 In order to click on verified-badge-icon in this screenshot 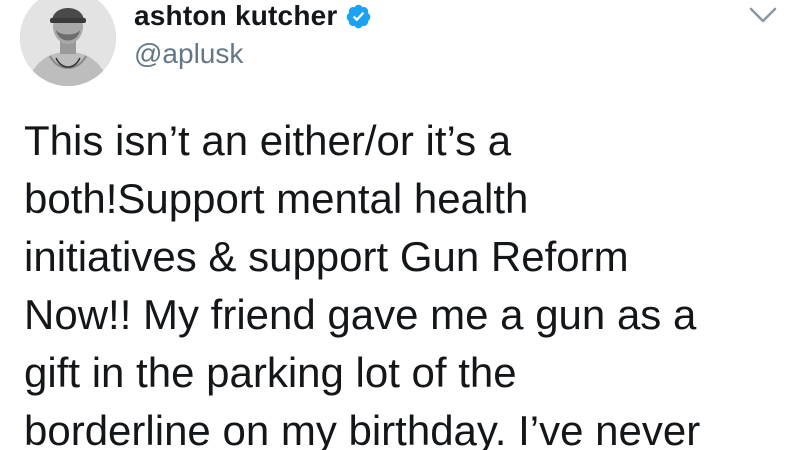, I will do `click(358, 16)`.